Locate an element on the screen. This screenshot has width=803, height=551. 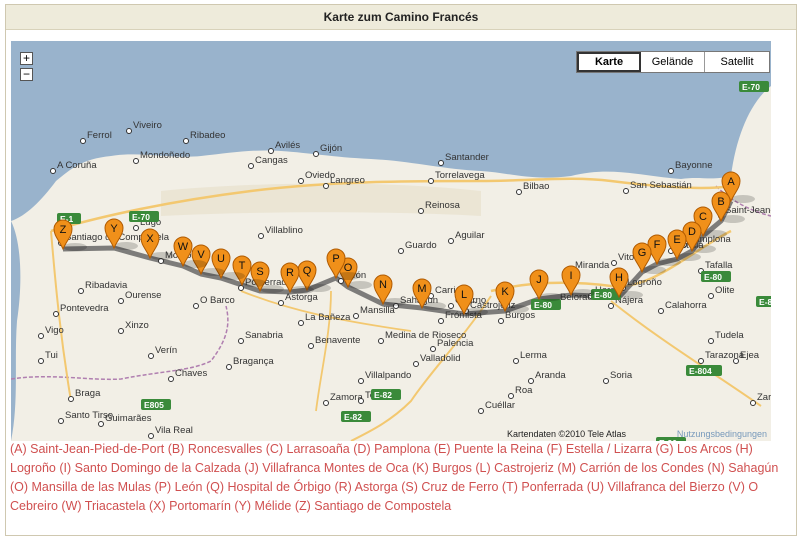
map-type-gelaende: Gelände is located at coordinates (673, 62).